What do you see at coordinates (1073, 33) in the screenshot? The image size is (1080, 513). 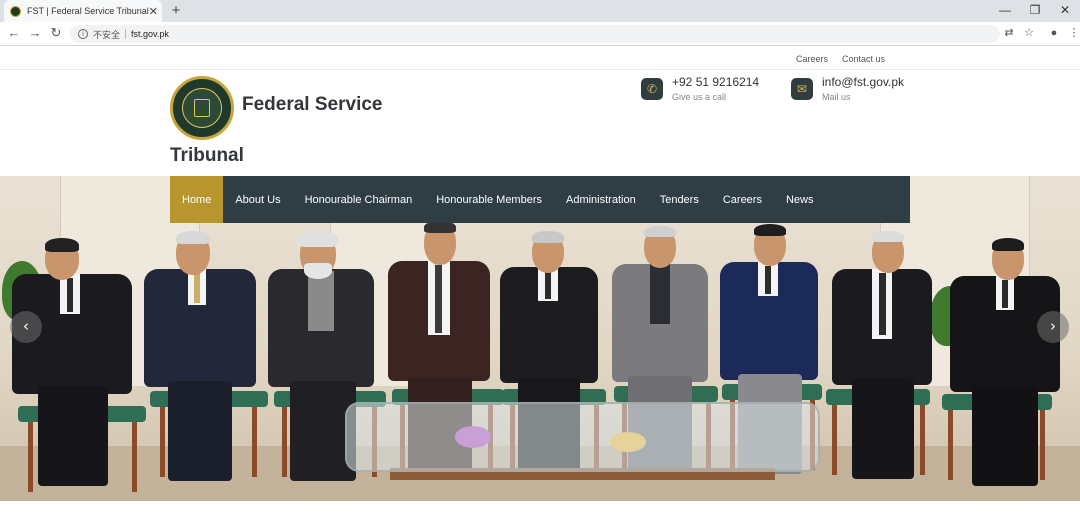 I see `menu-kebab-icon: ⋮` at bounding box center [1073, 33].